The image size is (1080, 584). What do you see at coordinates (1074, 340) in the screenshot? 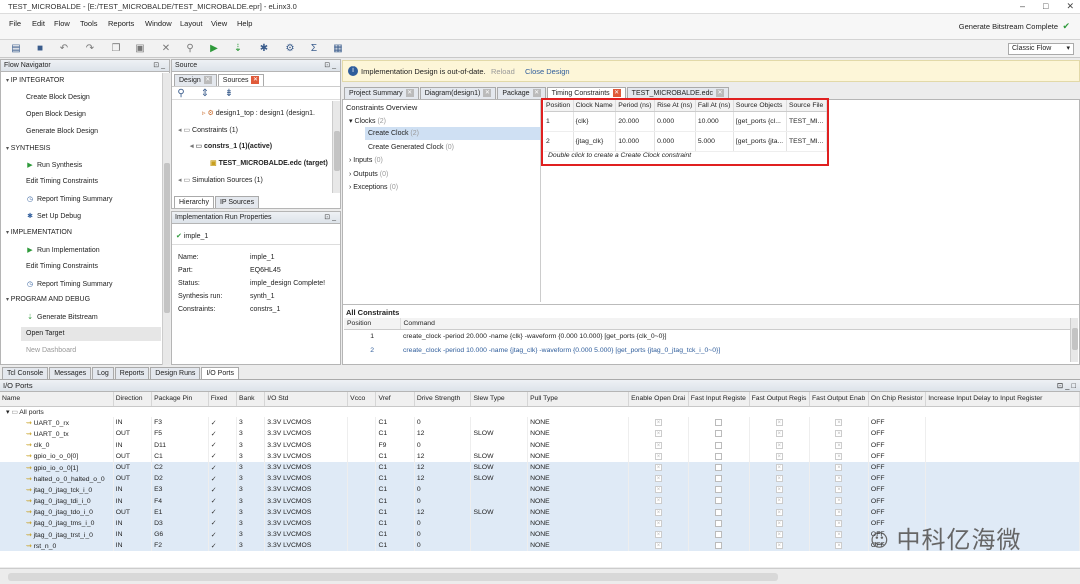
I see `all-constraints-scrollbar` at bounding box center [1074, 340].